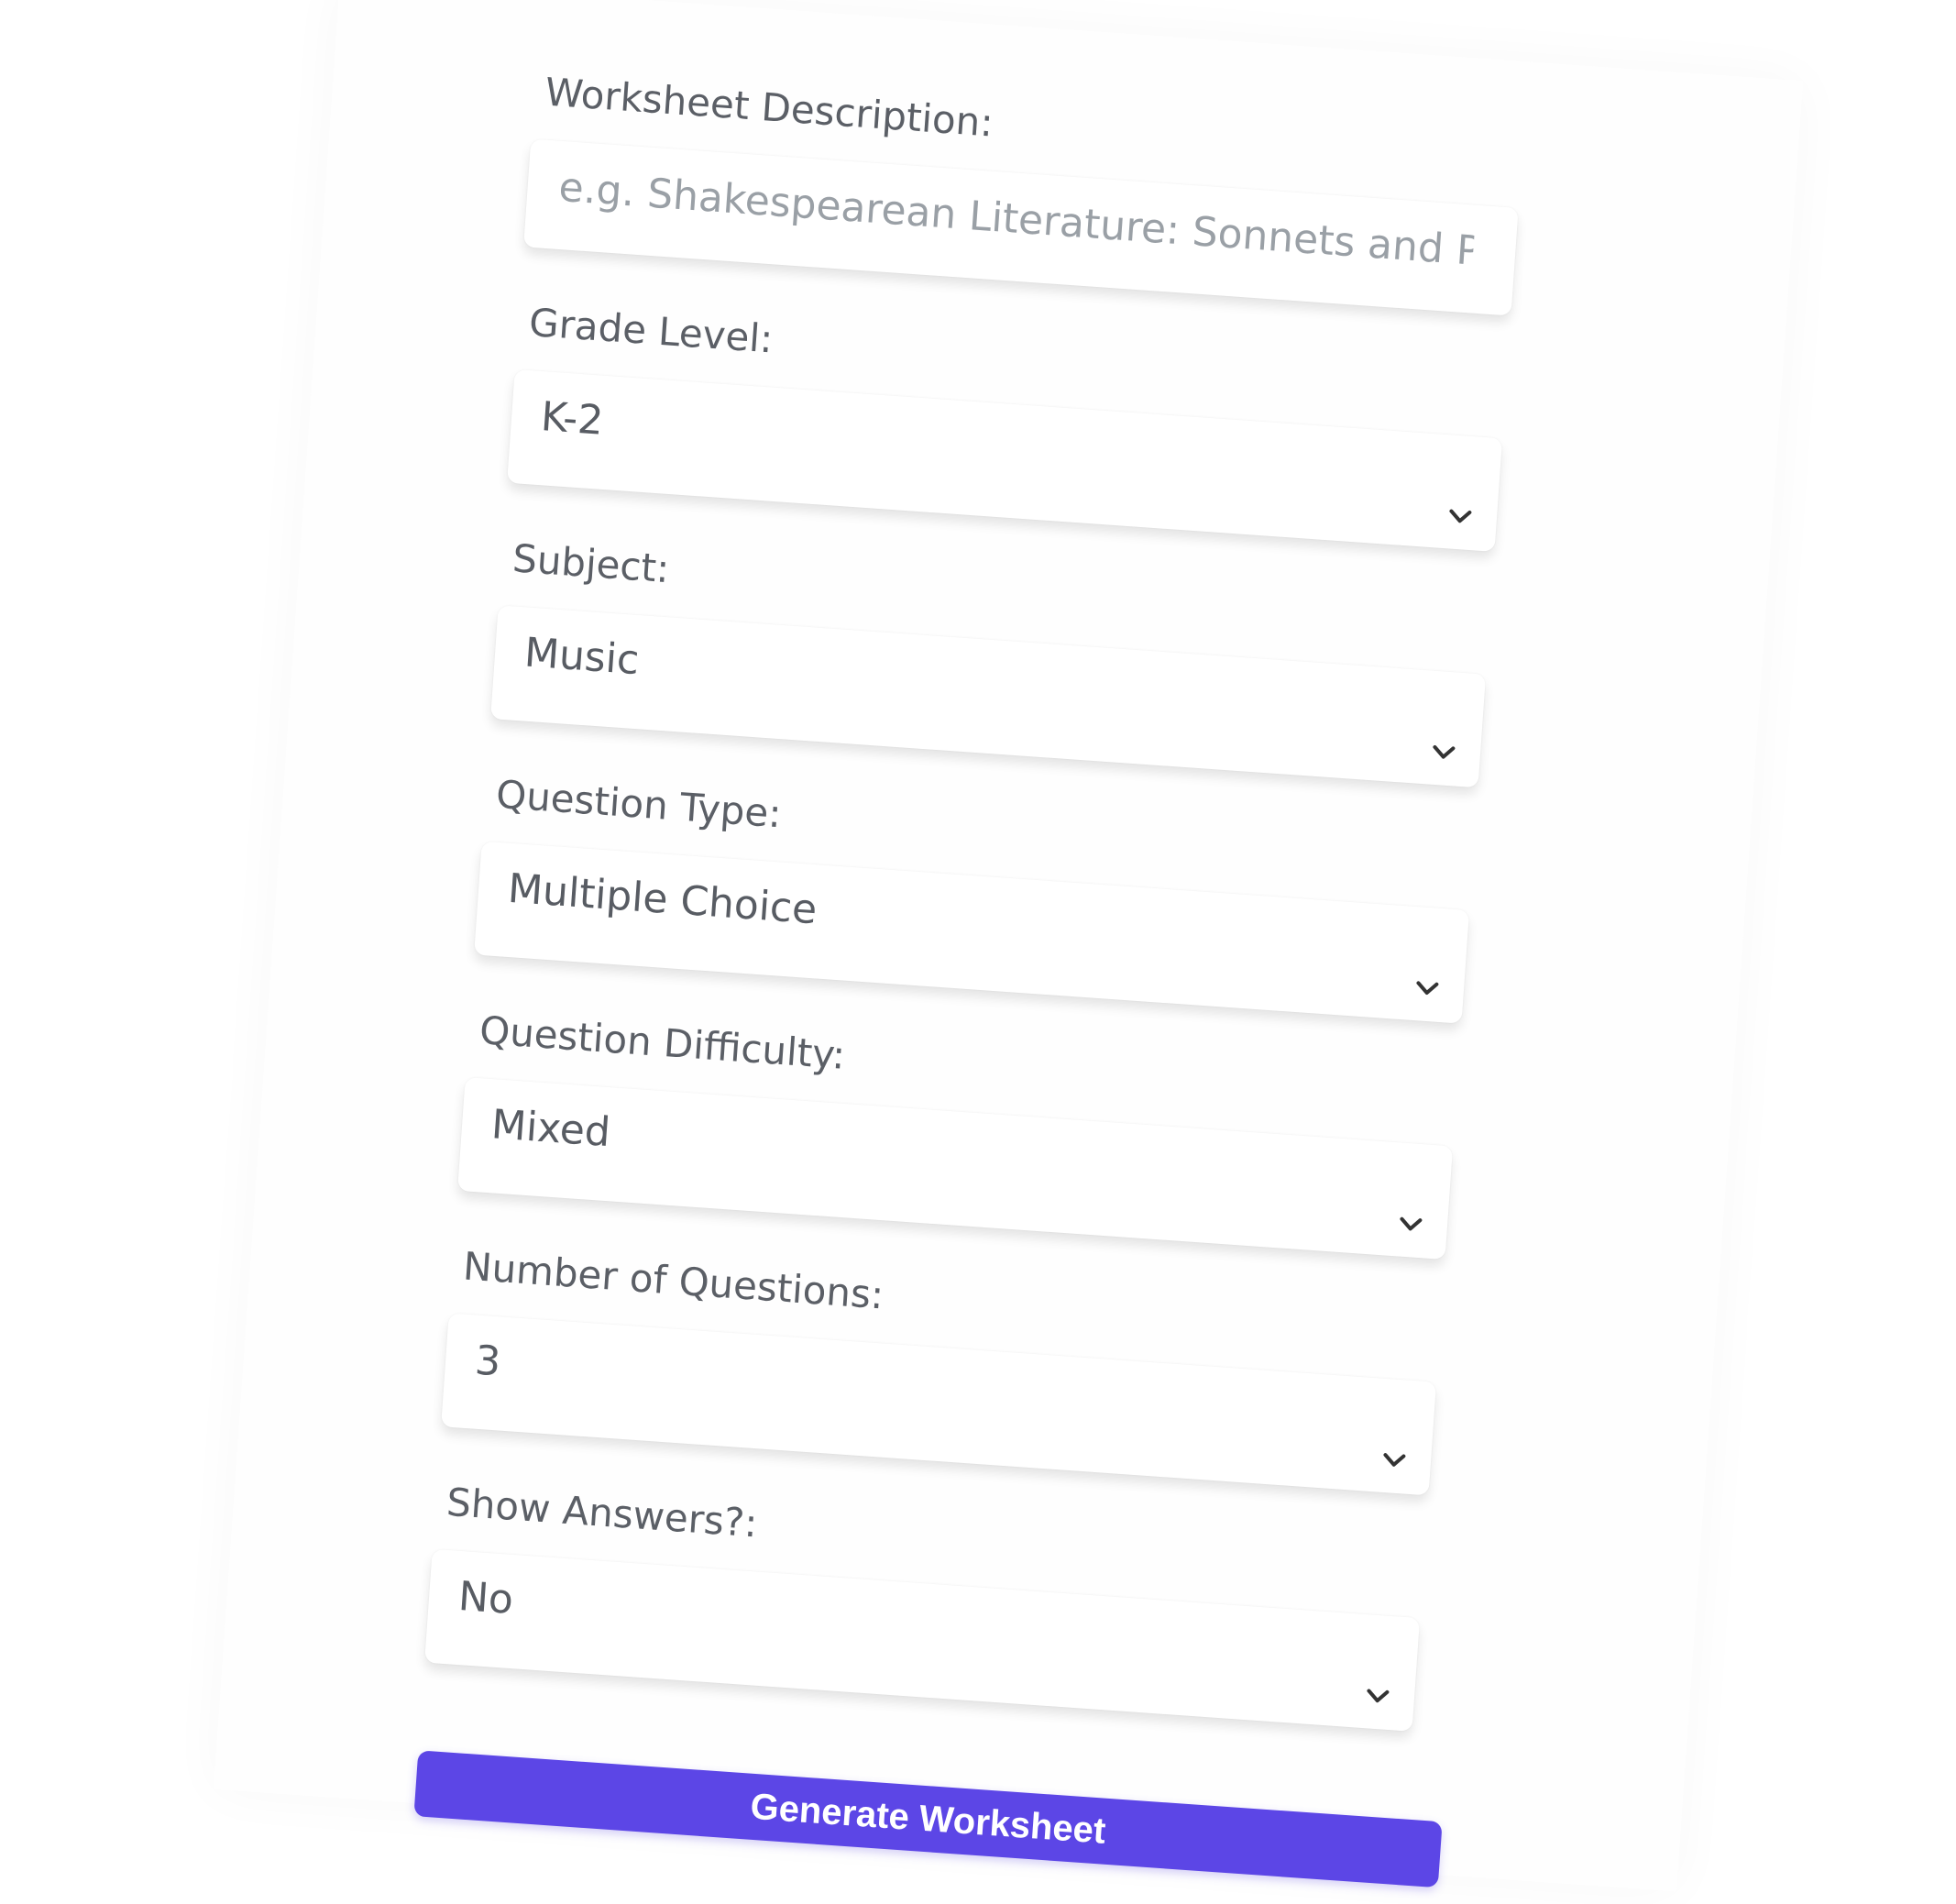 The image size is (1956, 1904). I want to click on worksheet-description-input, so click(1016, 219).